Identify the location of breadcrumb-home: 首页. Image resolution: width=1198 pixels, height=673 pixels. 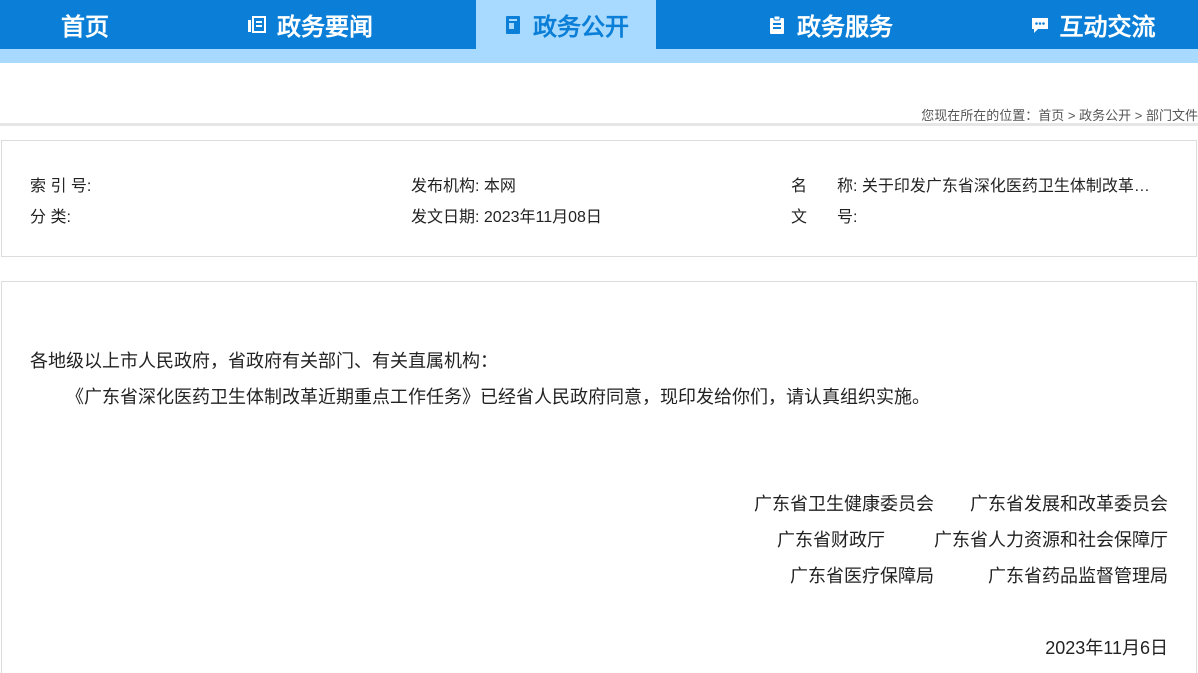
(1051, 115).